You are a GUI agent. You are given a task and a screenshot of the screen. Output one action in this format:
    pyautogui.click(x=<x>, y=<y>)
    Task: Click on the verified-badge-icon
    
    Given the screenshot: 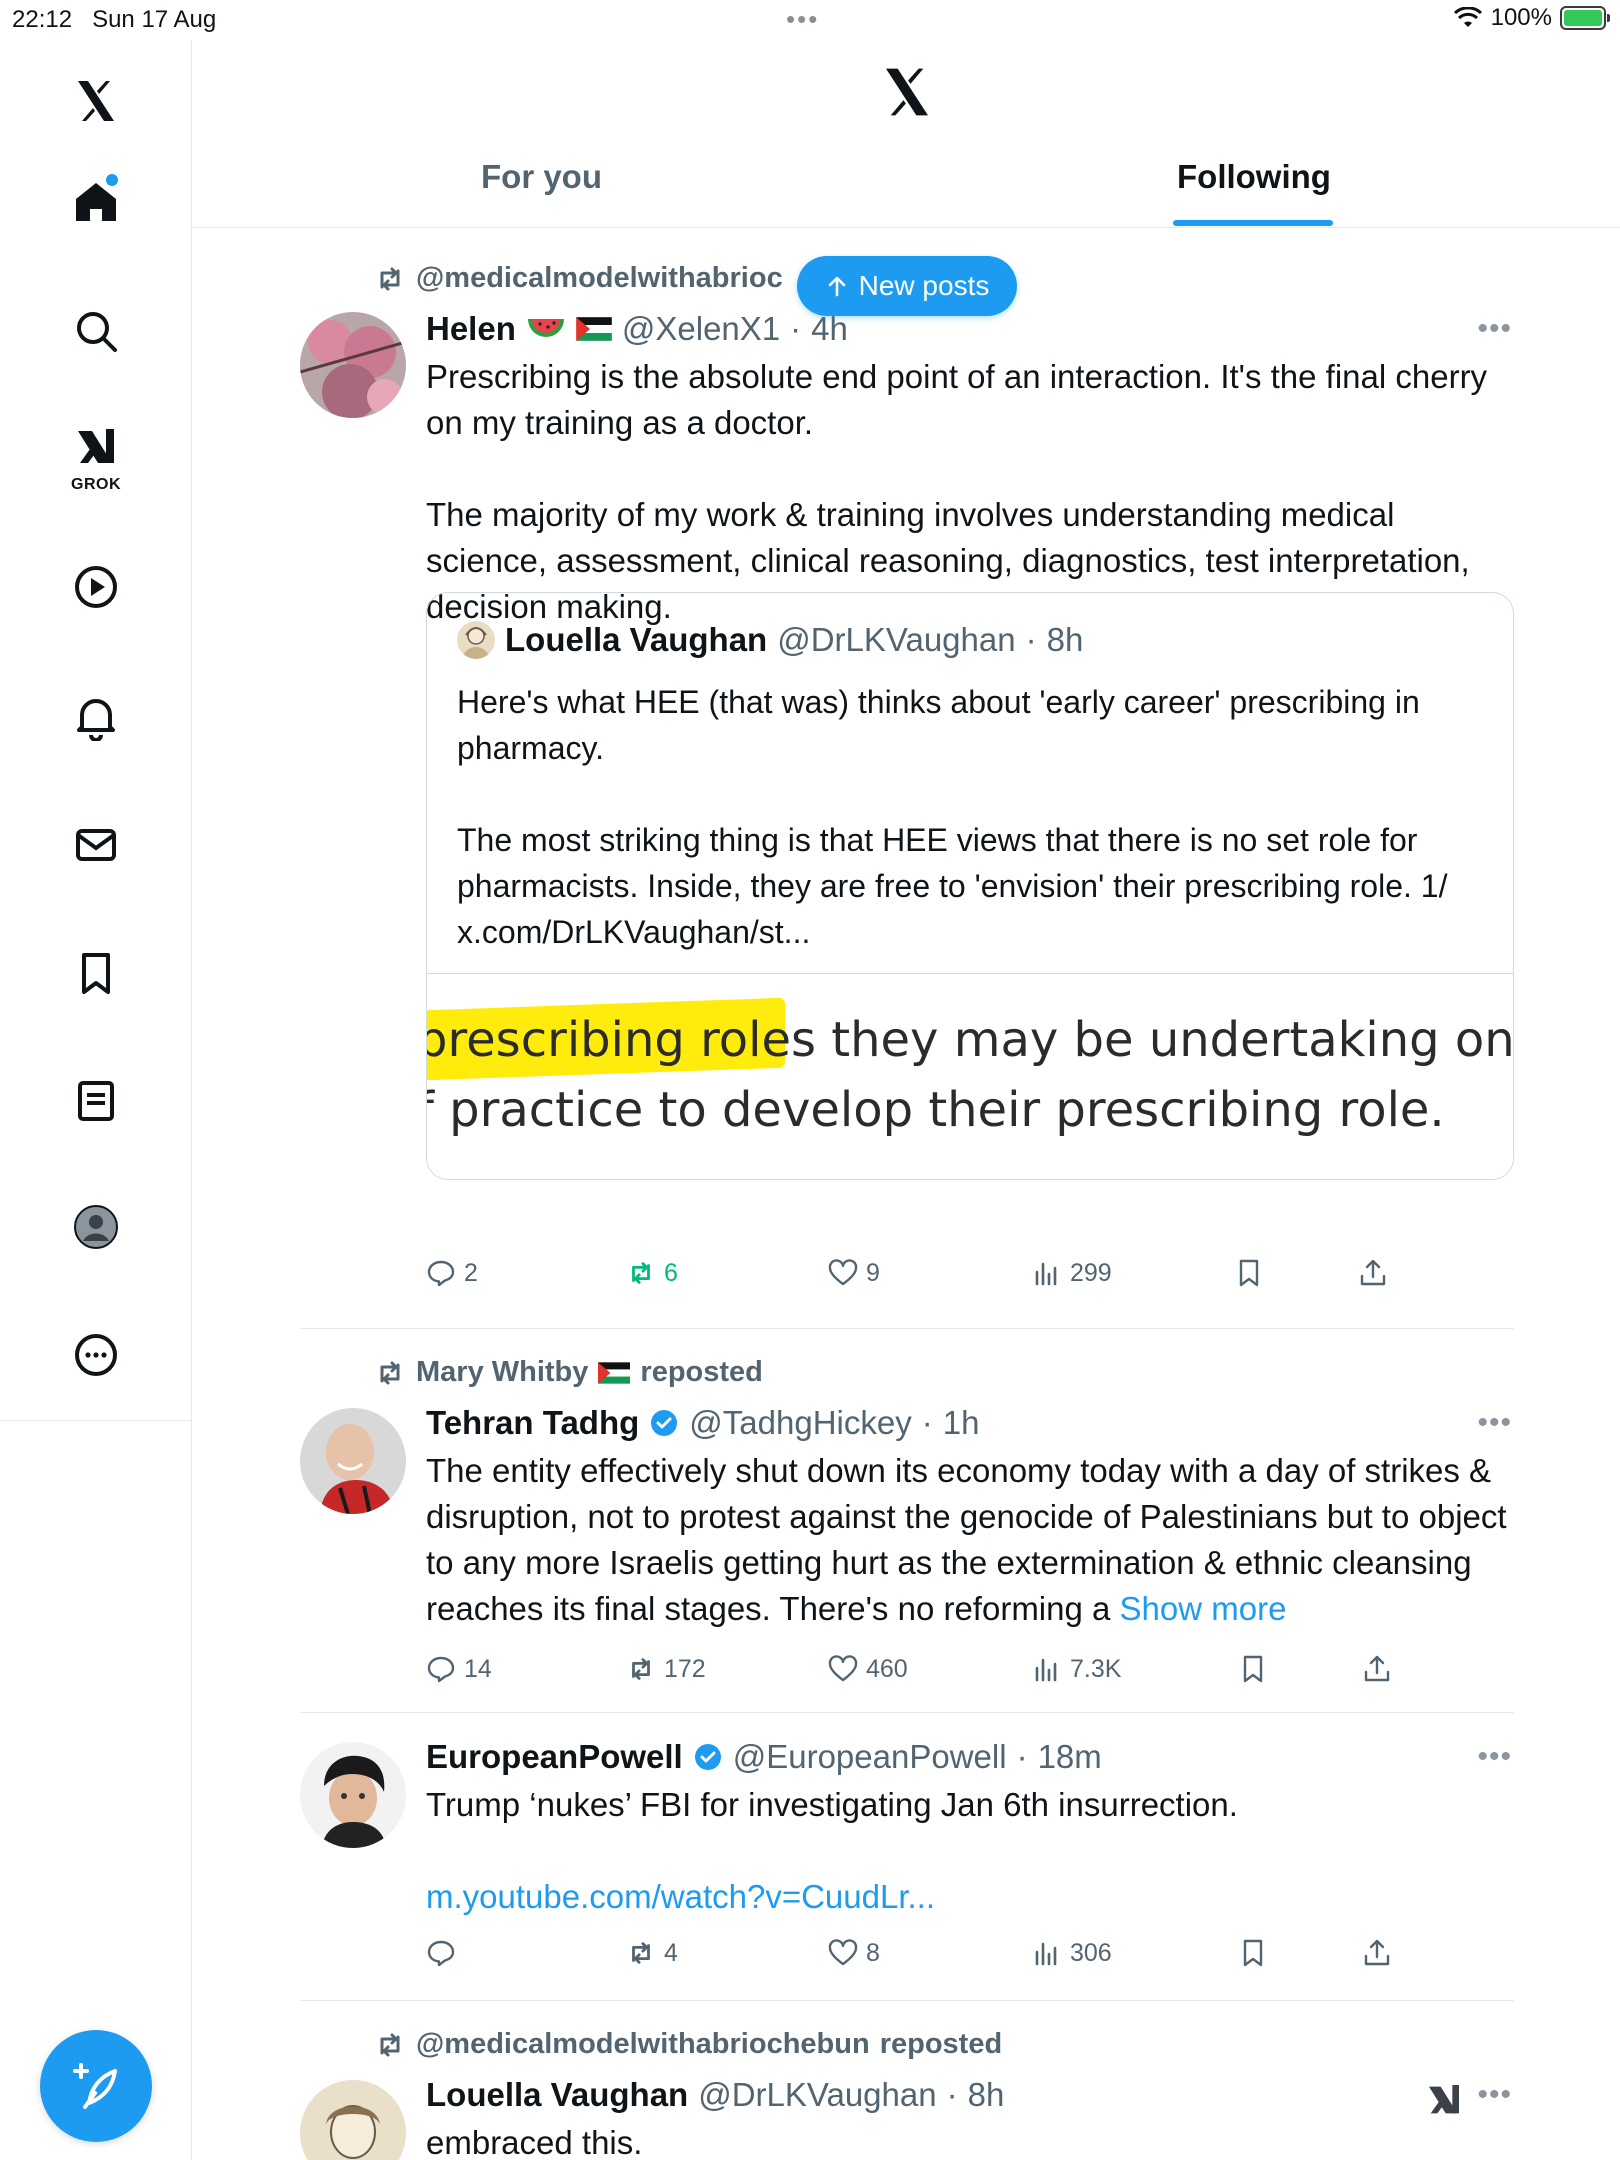 What is the action you would take?
    pyautogui.click(x=707, y=1757)
    